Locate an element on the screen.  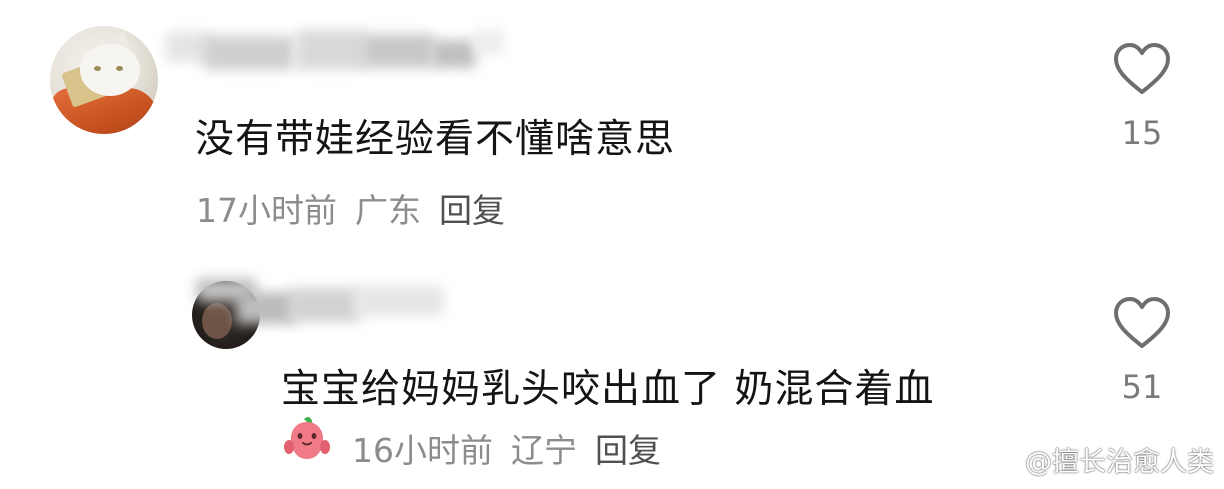
avatar-cat-head is located at coordinates (110, 70).